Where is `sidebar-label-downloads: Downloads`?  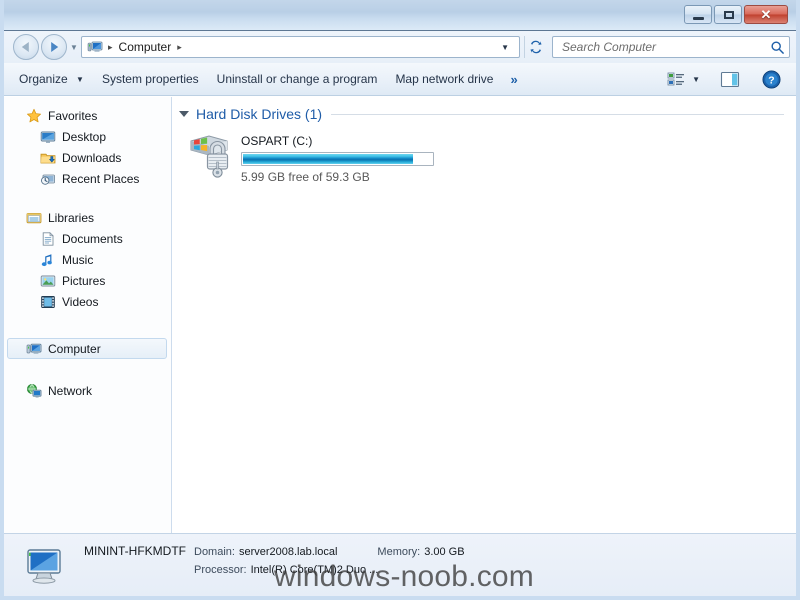 sidebar-label-downloads: Downloads is located at coordinates (92, 157).